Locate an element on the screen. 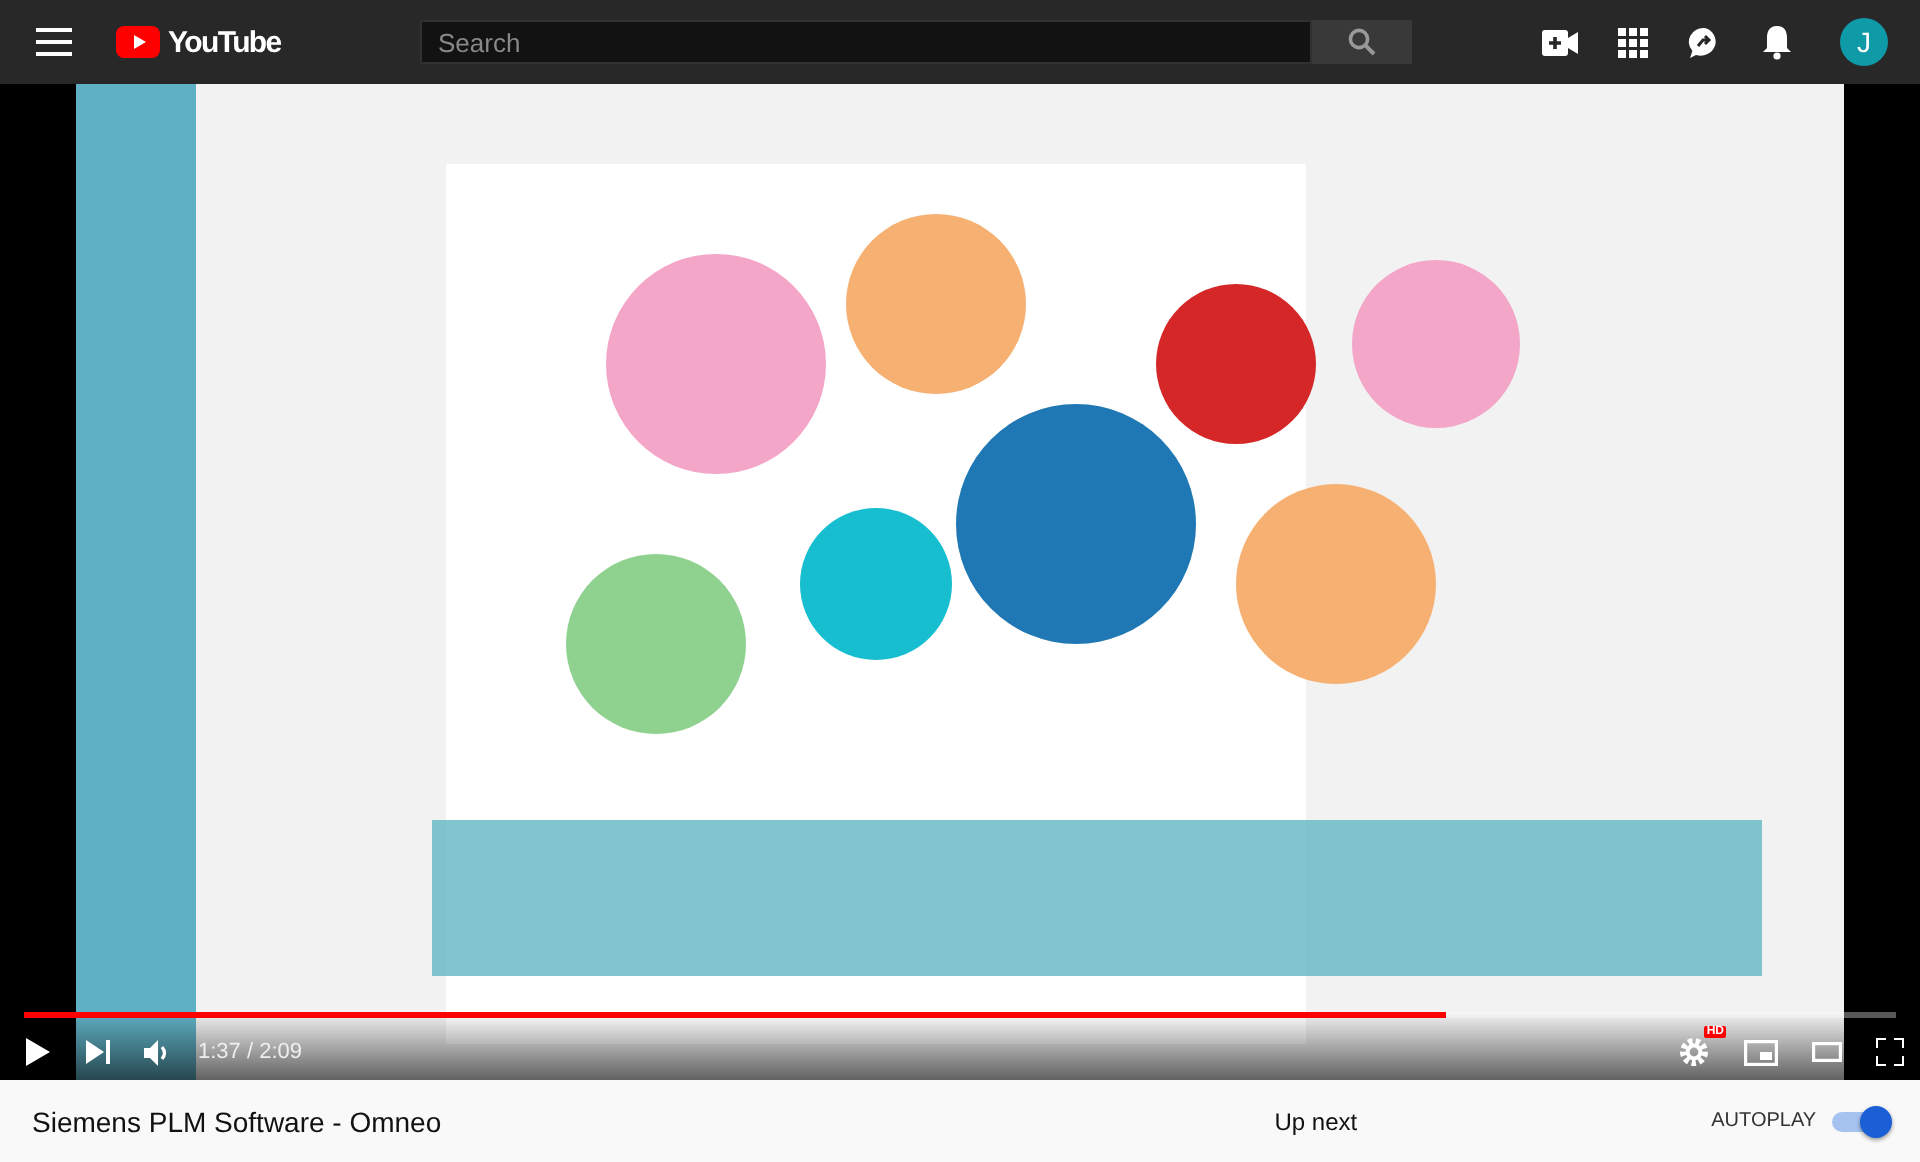 The height and width of the screenshot is (1162, 1920). miniplayer-icon is located at coordinates (1761, 1052).